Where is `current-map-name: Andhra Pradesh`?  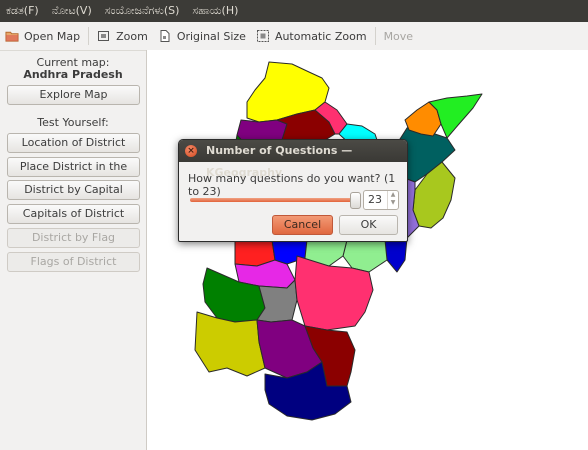
current-map-name: Andhra Pradesh is located at coordinates (73, 74).